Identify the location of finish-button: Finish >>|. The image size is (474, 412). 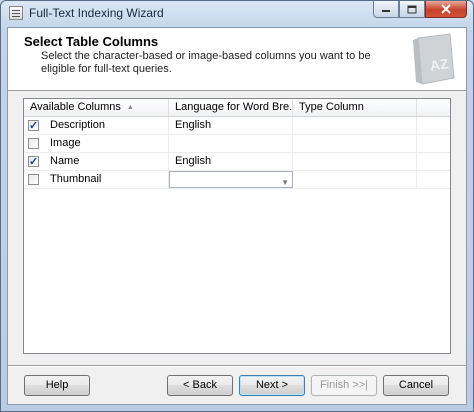
(344, 385).